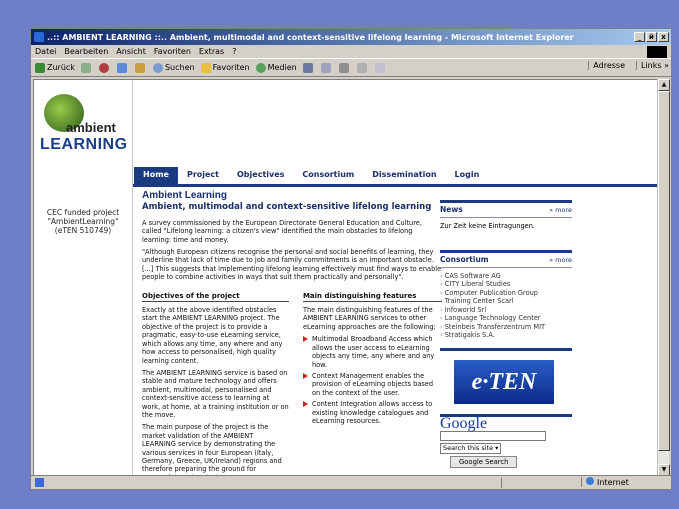  I want to click on nav-project: Project, so click(203, 175).